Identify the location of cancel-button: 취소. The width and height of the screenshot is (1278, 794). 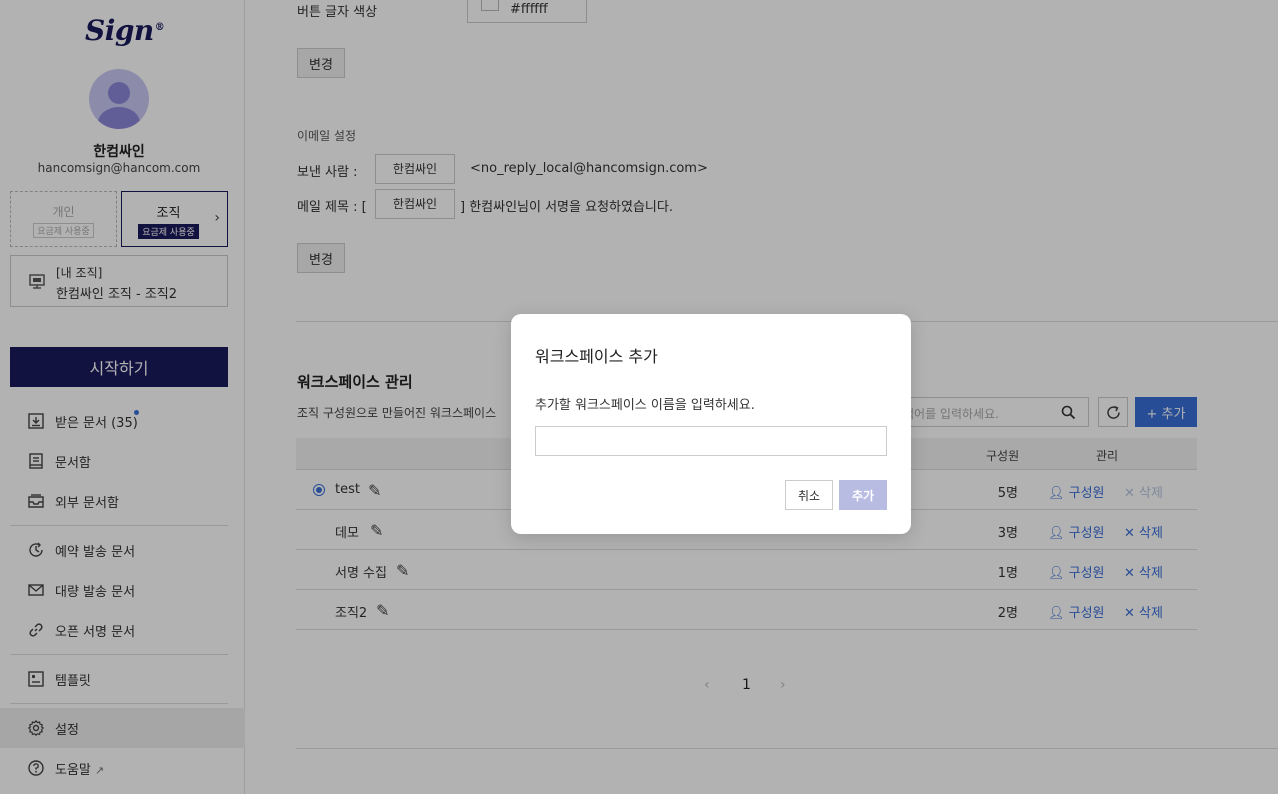
(809, 495).